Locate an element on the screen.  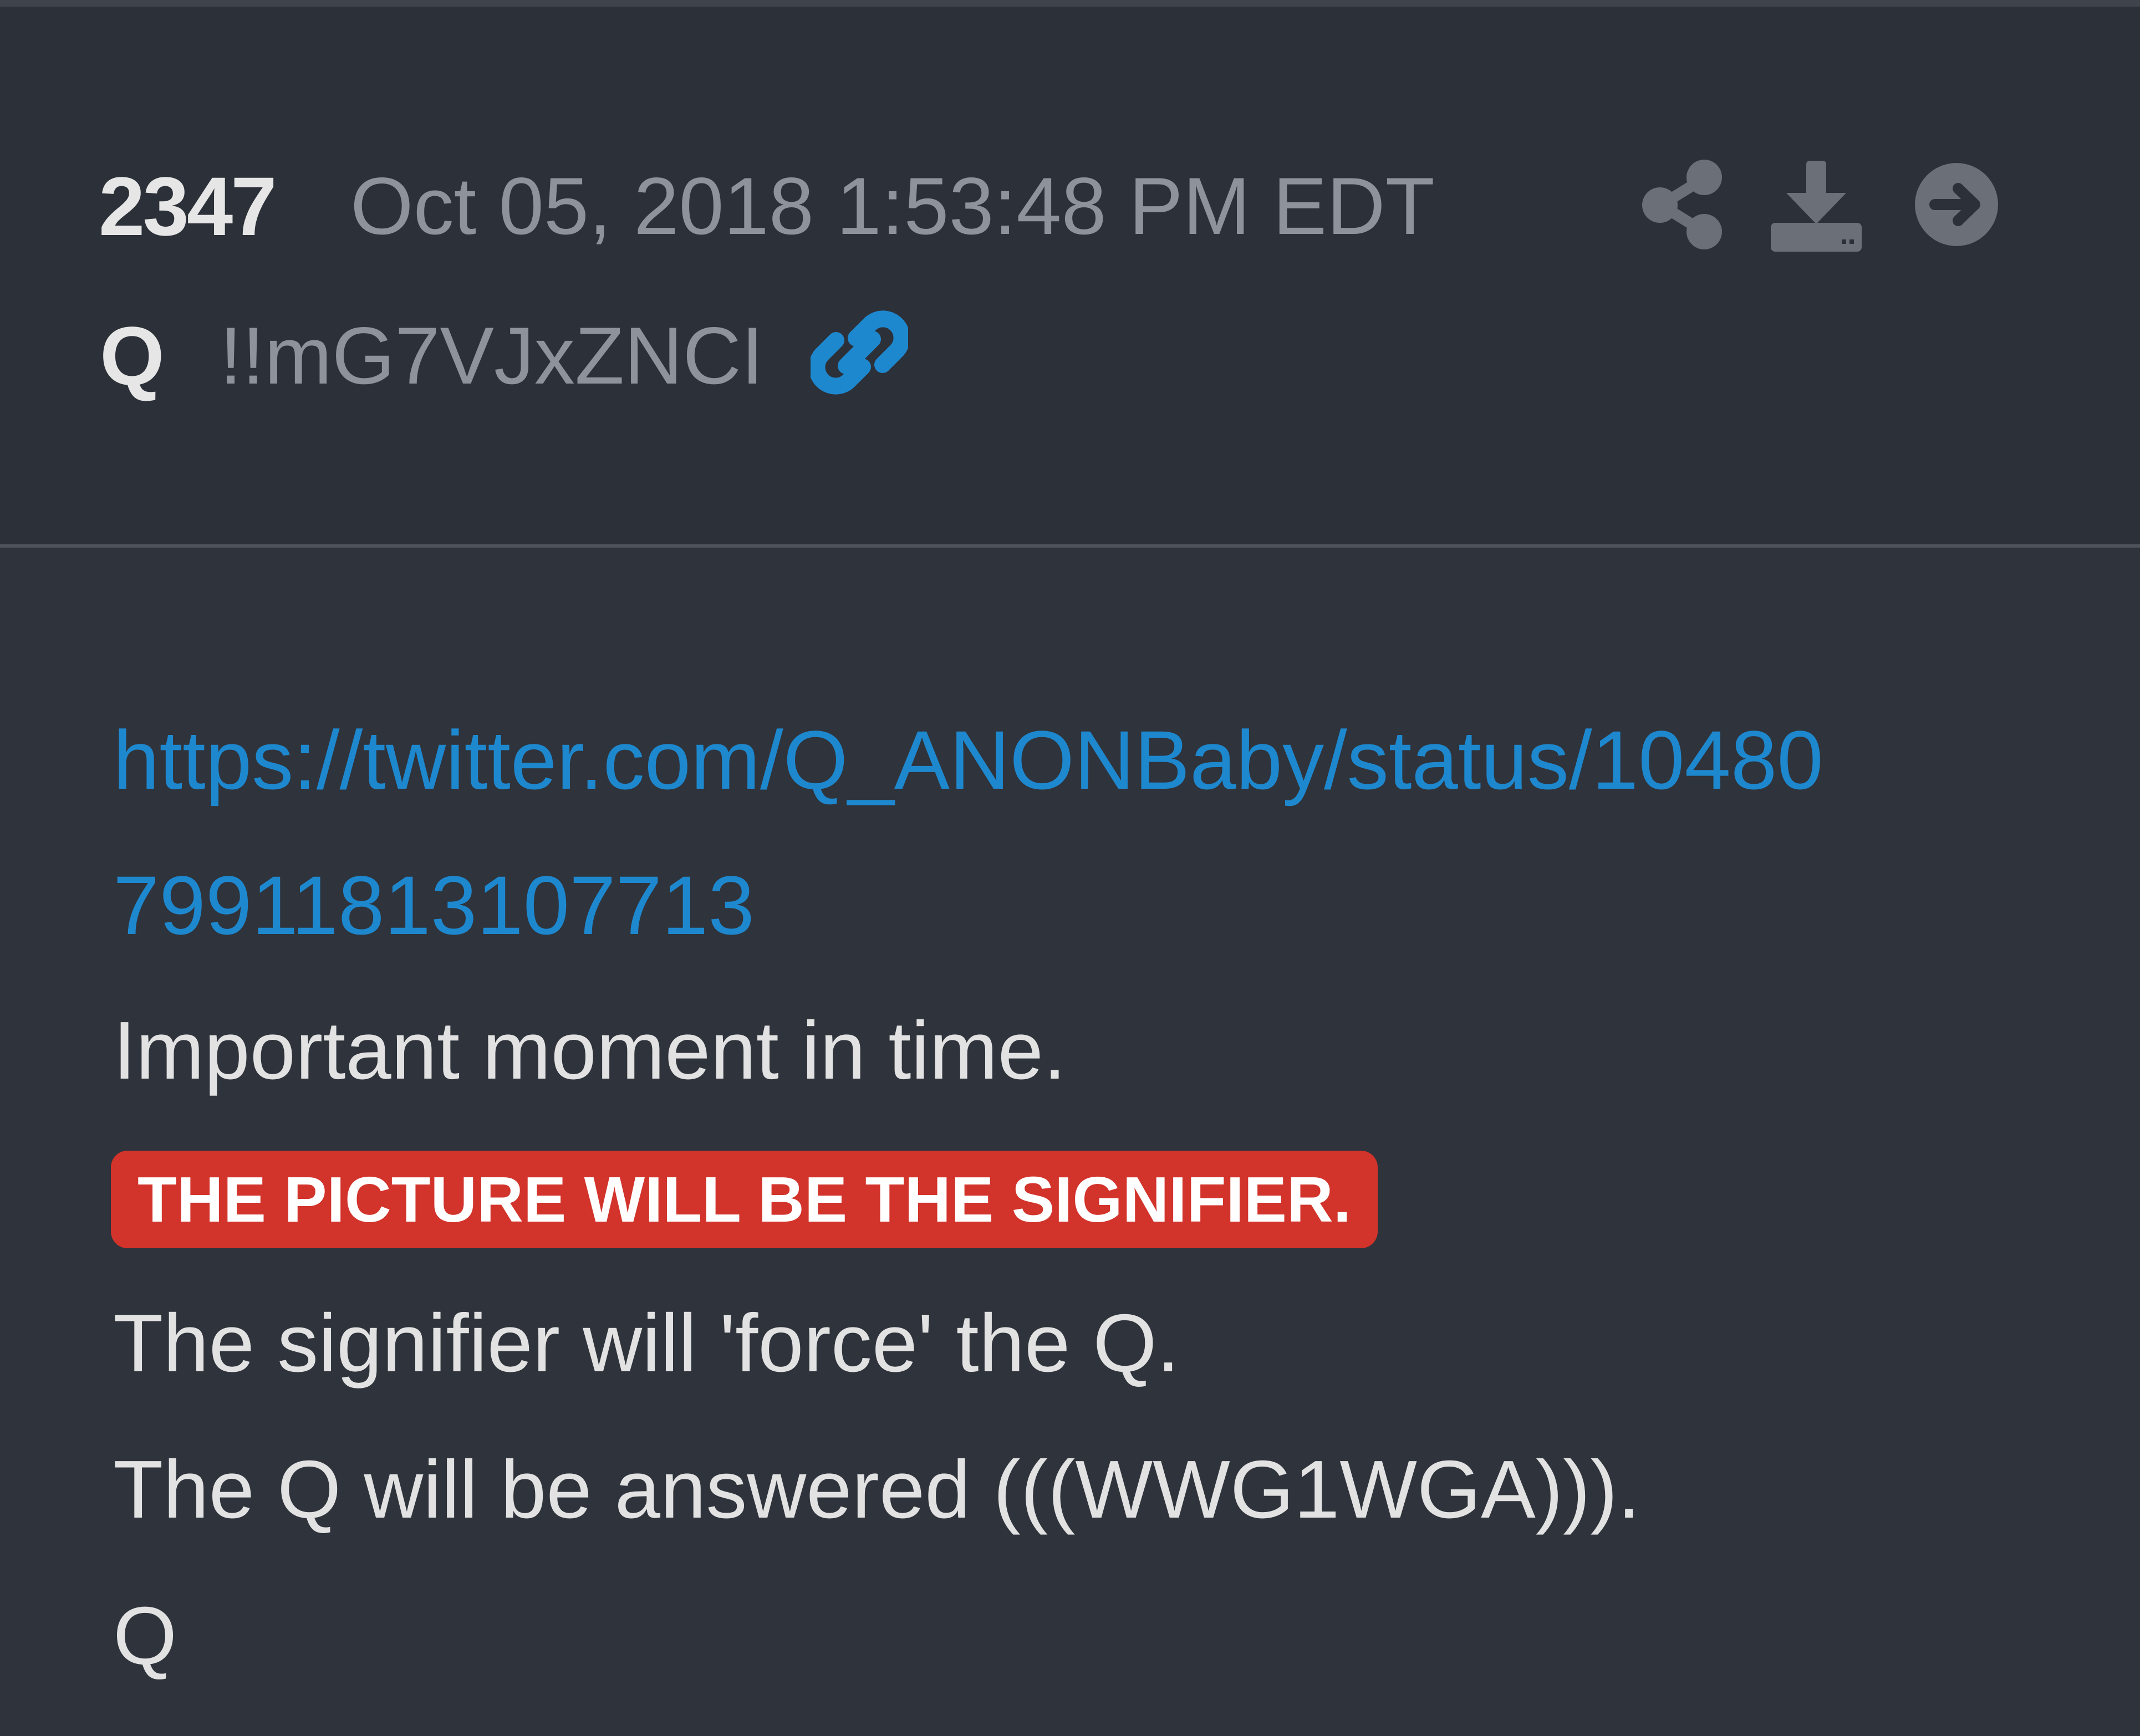
post-date: Oct 05, 2018 1:53:48 PM EDT is located at coordinates (893, 206).